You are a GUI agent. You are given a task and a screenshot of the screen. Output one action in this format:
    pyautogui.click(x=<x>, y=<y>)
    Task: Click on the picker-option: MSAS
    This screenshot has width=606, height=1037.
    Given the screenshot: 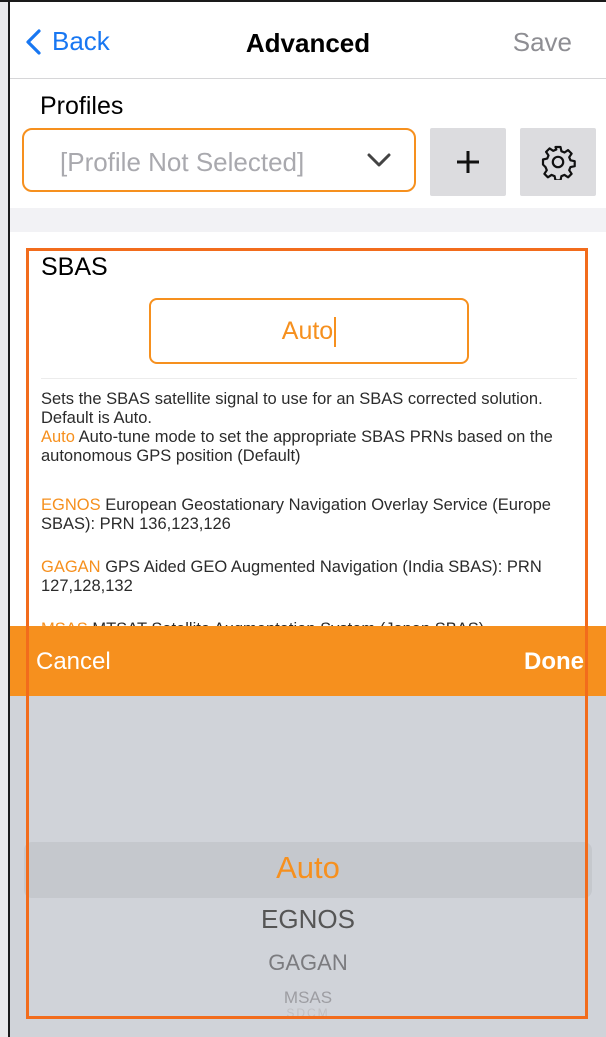 What is the action you would take?
    pyautogui.click(x=308, y=998)
    